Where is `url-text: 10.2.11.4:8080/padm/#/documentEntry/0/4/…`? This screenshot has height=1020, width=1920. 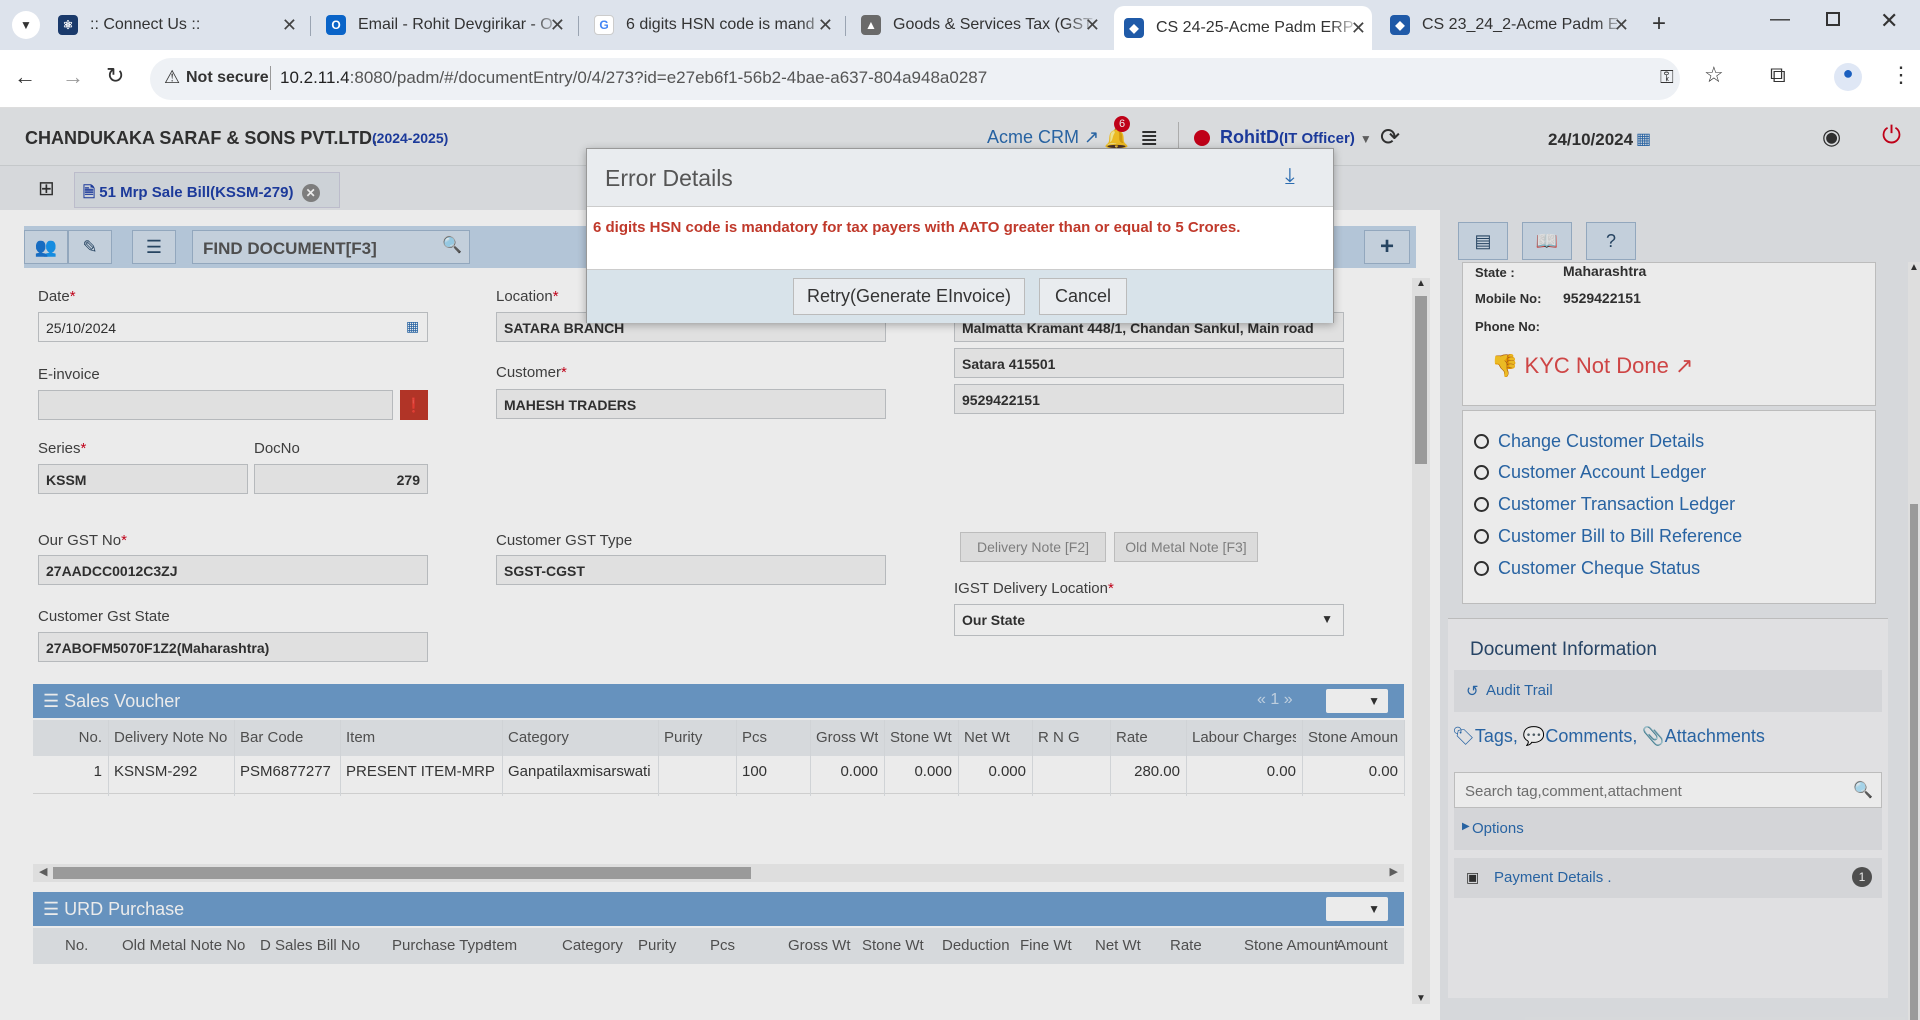
url-text: 10.2.11.4:8080/padm/#/documentEntry/0/4/… is located at coordinates (634, 77).